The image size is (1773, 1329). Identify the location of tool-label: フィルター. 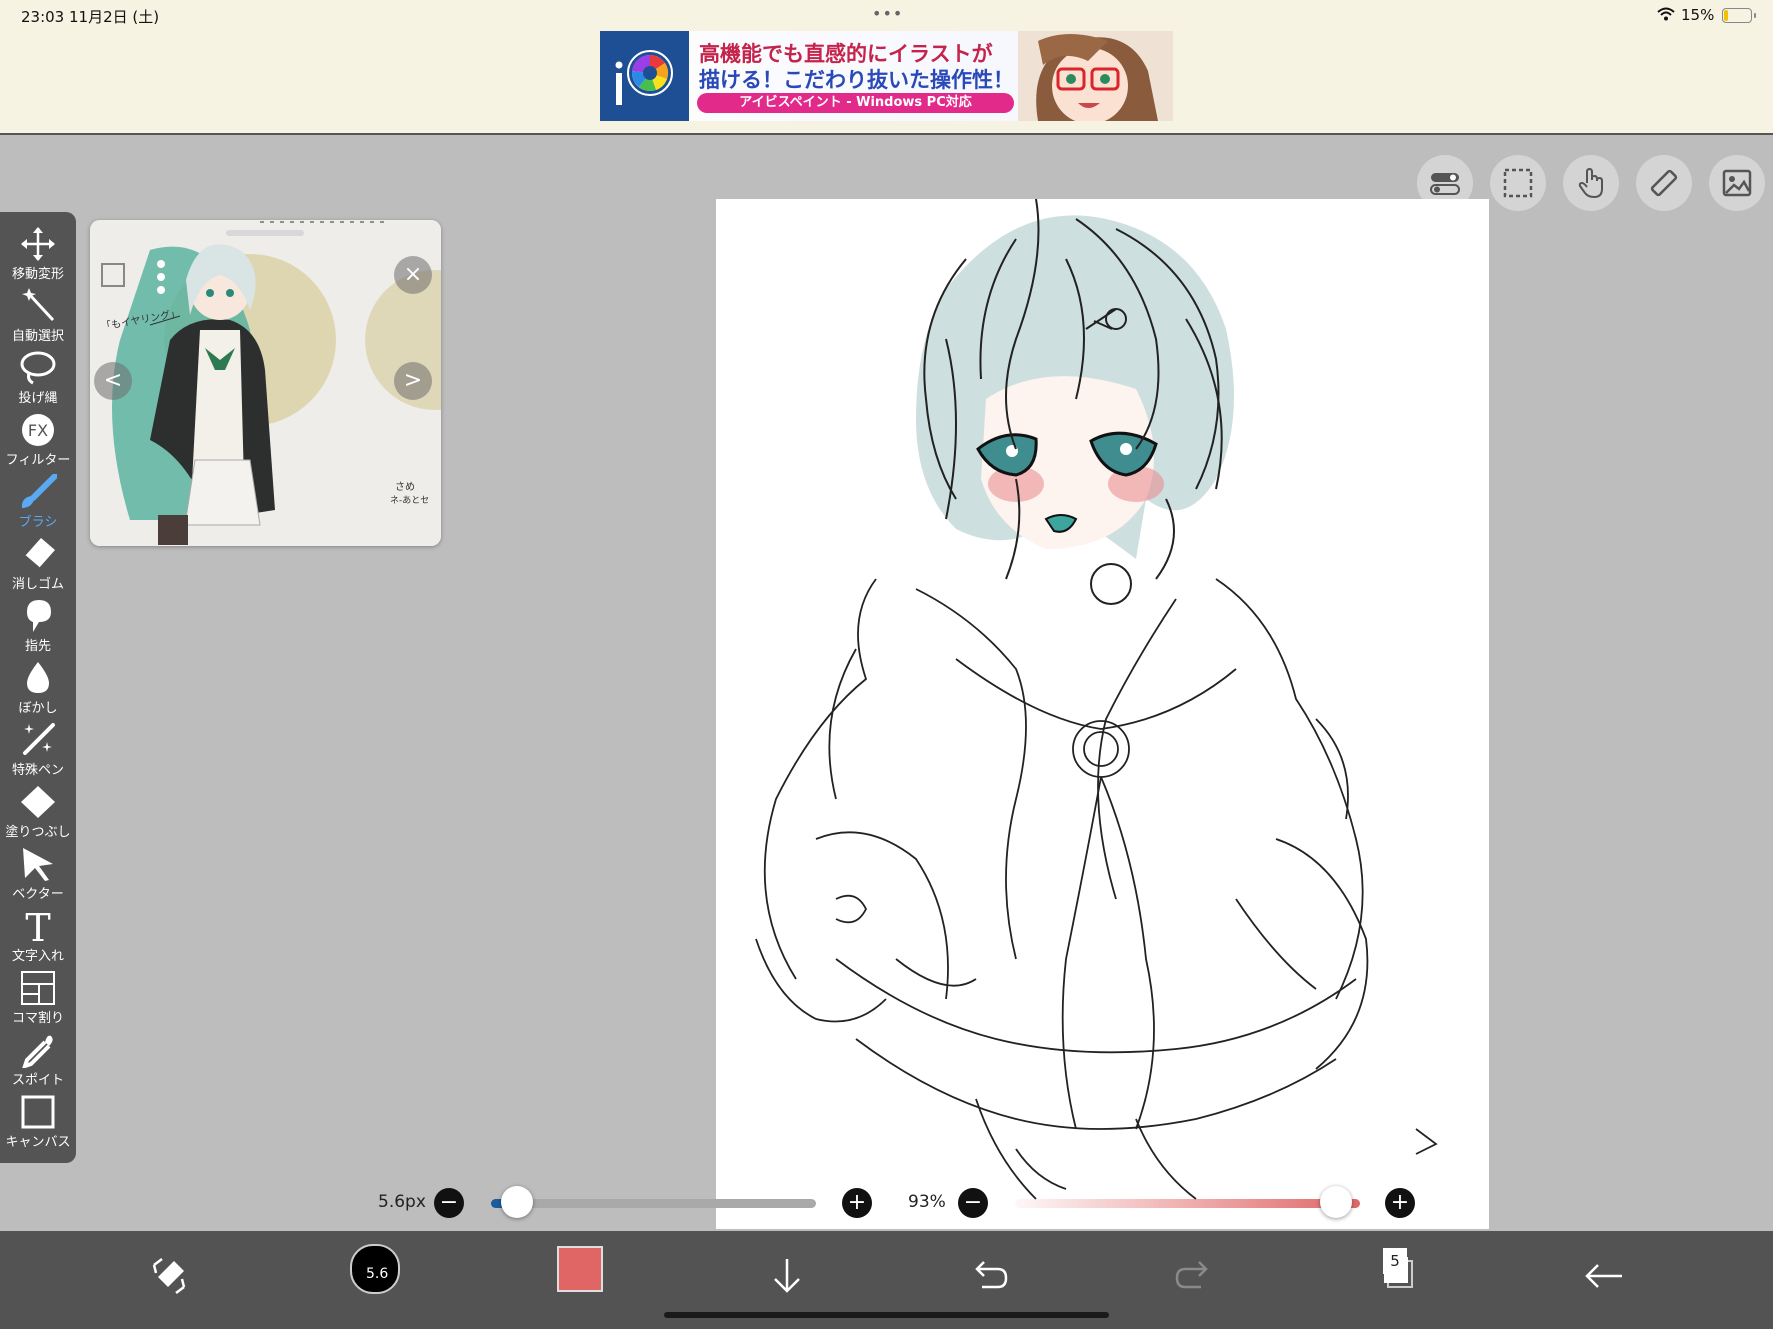
(38, 460).